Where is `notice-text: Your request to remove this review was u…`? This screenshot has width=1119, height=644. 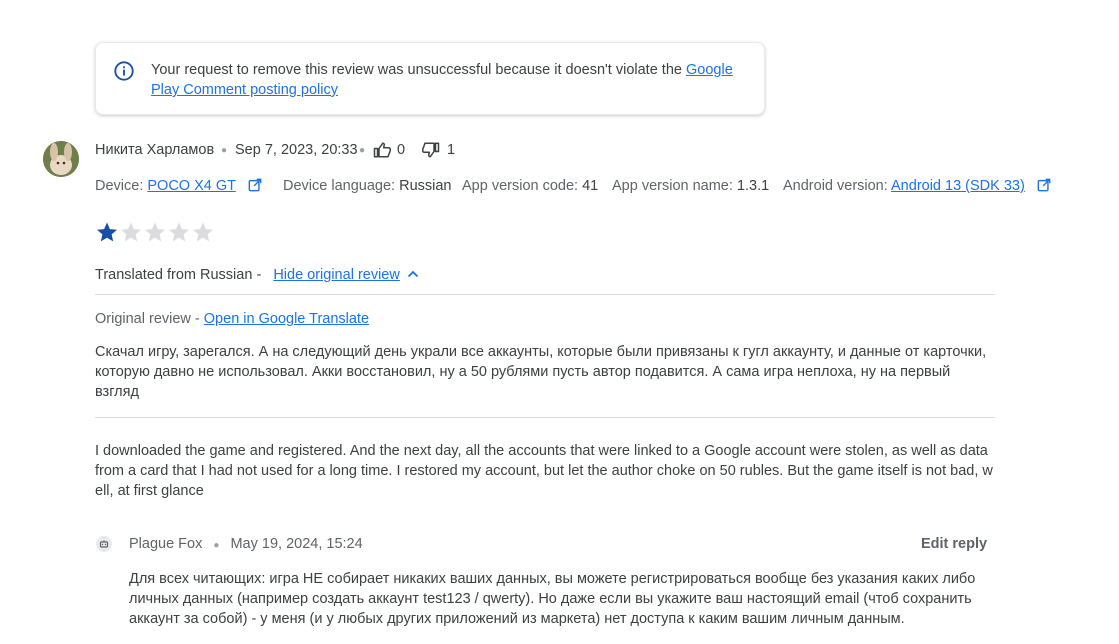 notice-text: Your request to remove this review was u… is located at coordinates (418, 70).